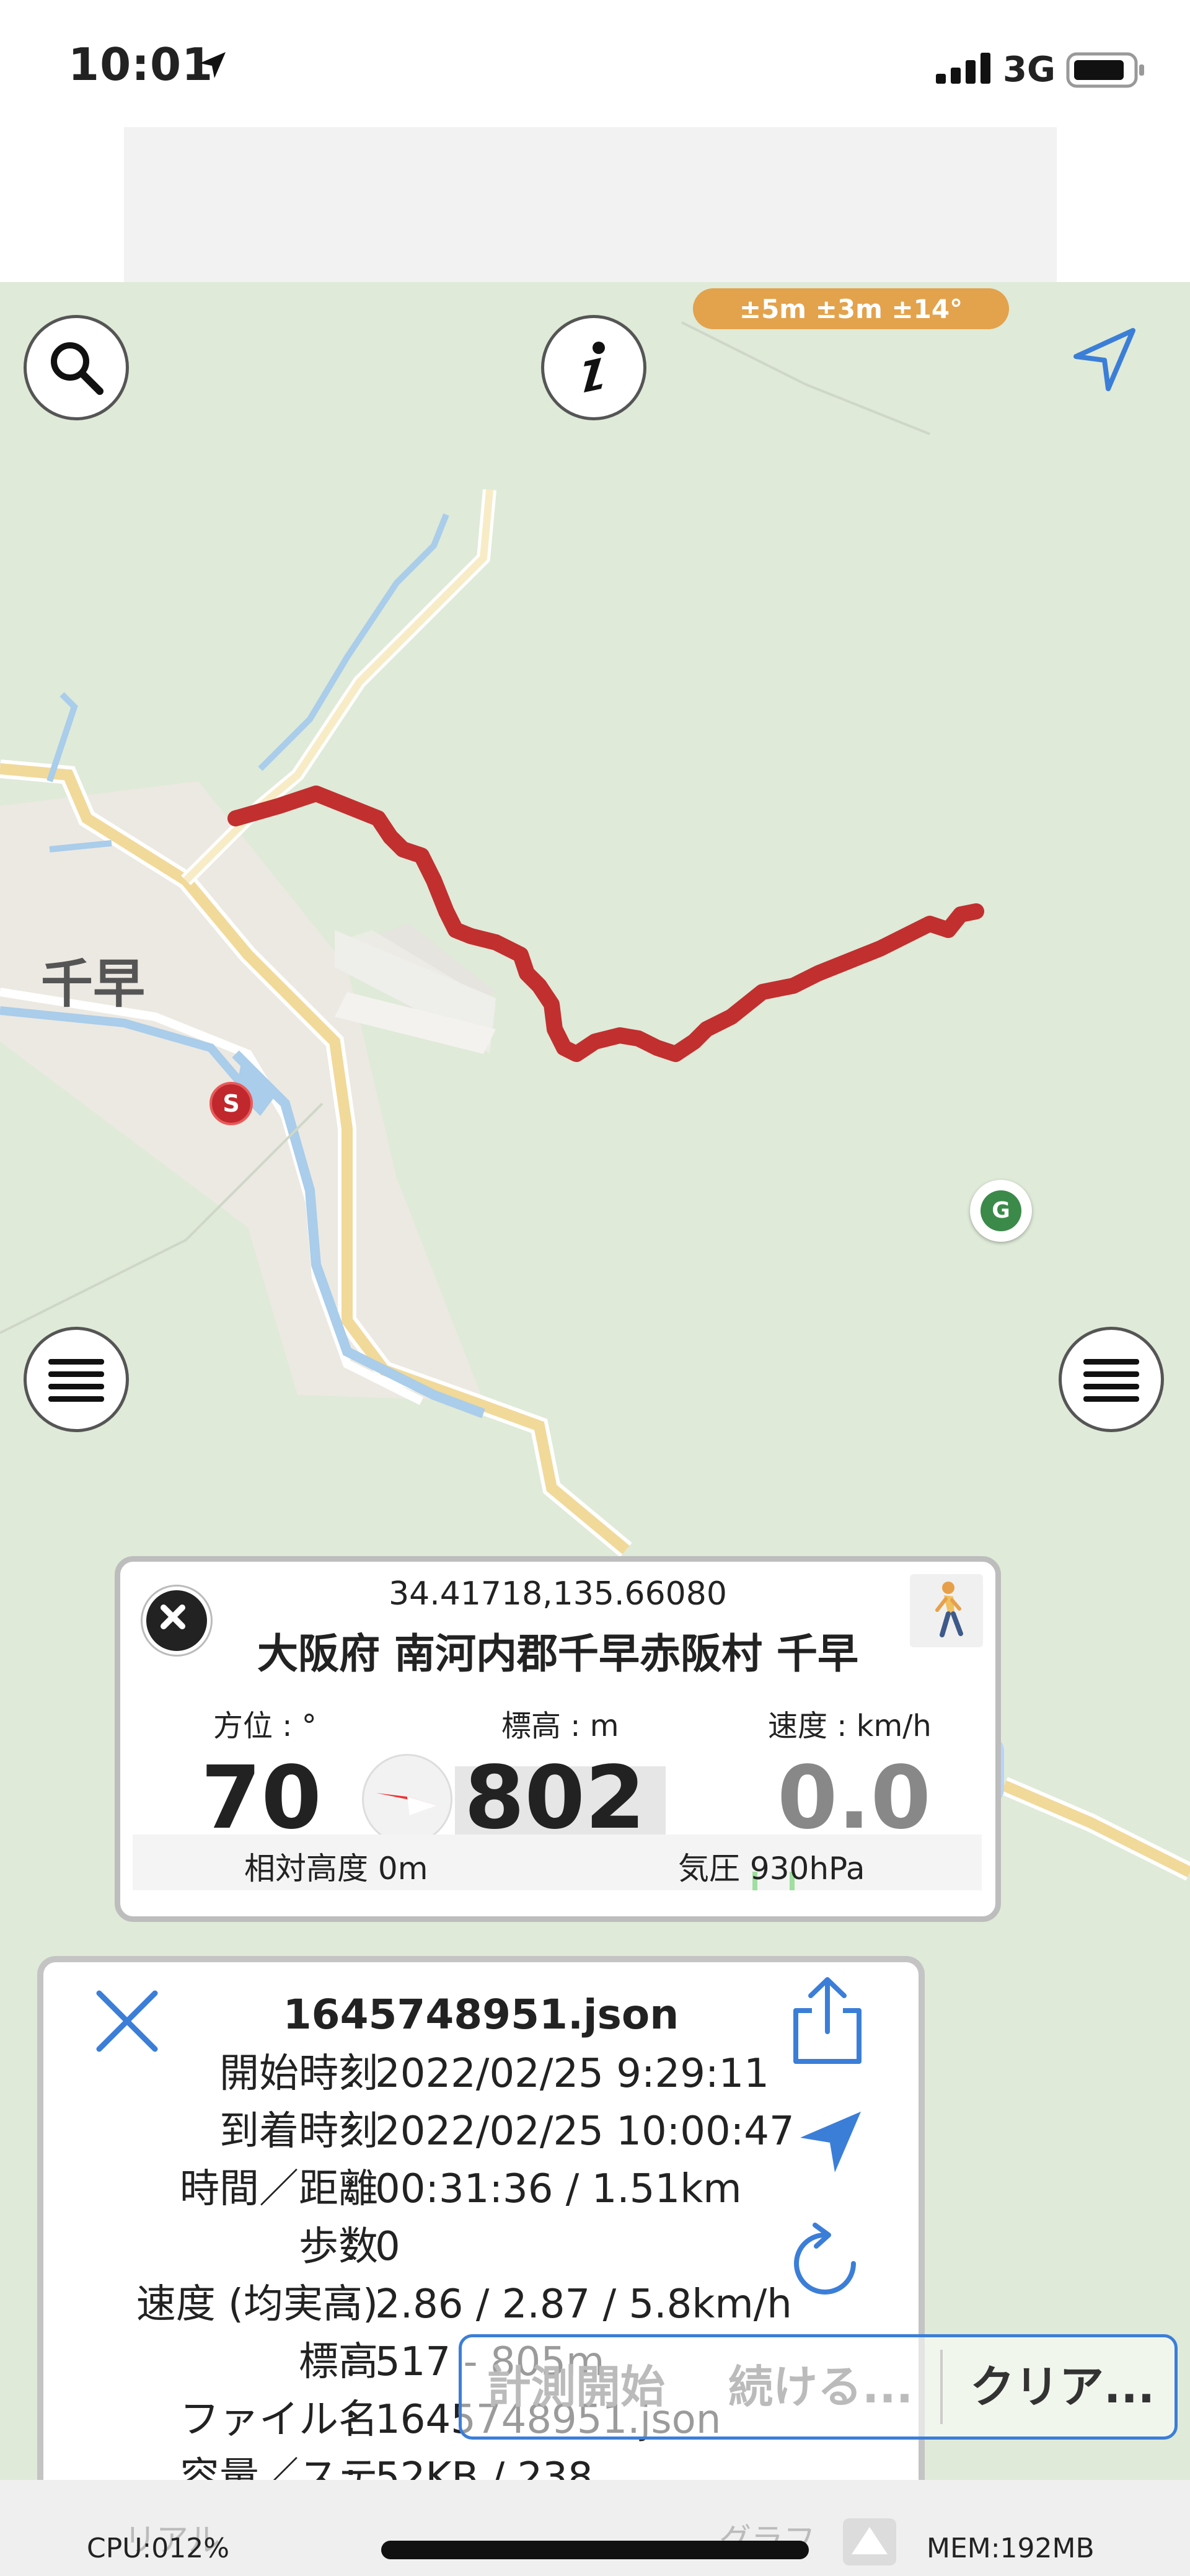 This screenshot has width=1190, height=2576. What do you see at coordinates (265, 1726) in the screenshot?
I see `heading-label: 方位 : °` at bounding box center [265, 1726].